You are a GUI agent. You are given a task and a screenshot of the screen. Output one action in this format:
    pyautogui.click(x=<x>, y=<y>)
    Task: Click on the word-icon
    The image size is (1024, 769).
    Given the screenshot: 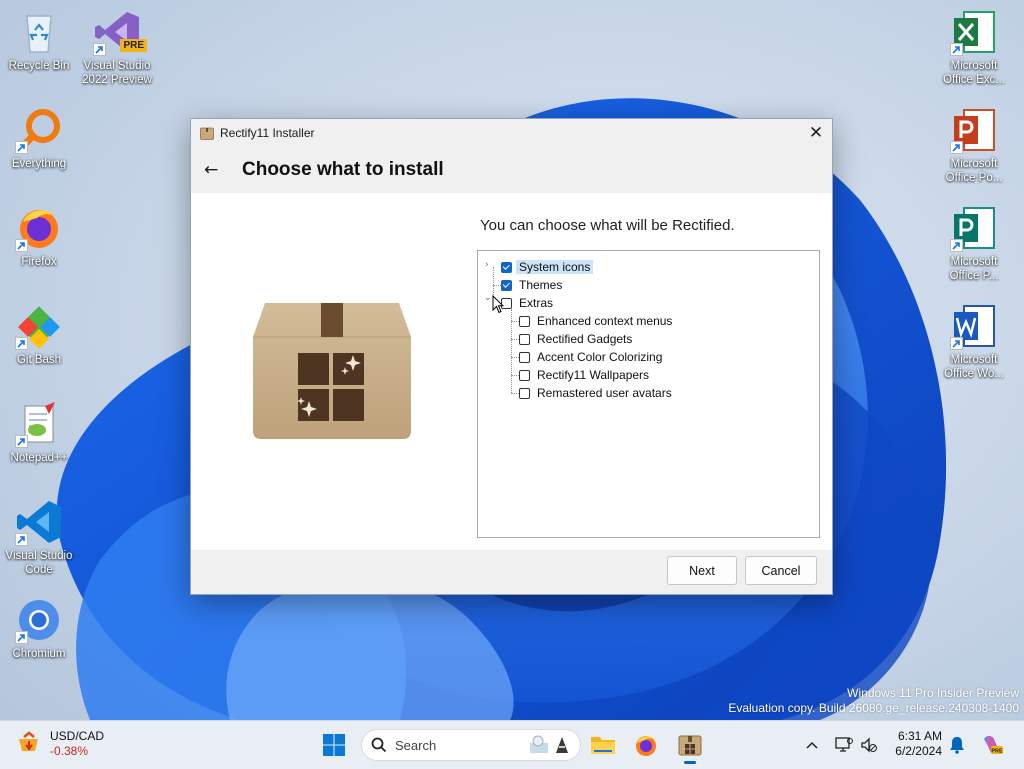 What is the action you would take?
    pyautogui.click(x=974, y=326)
    